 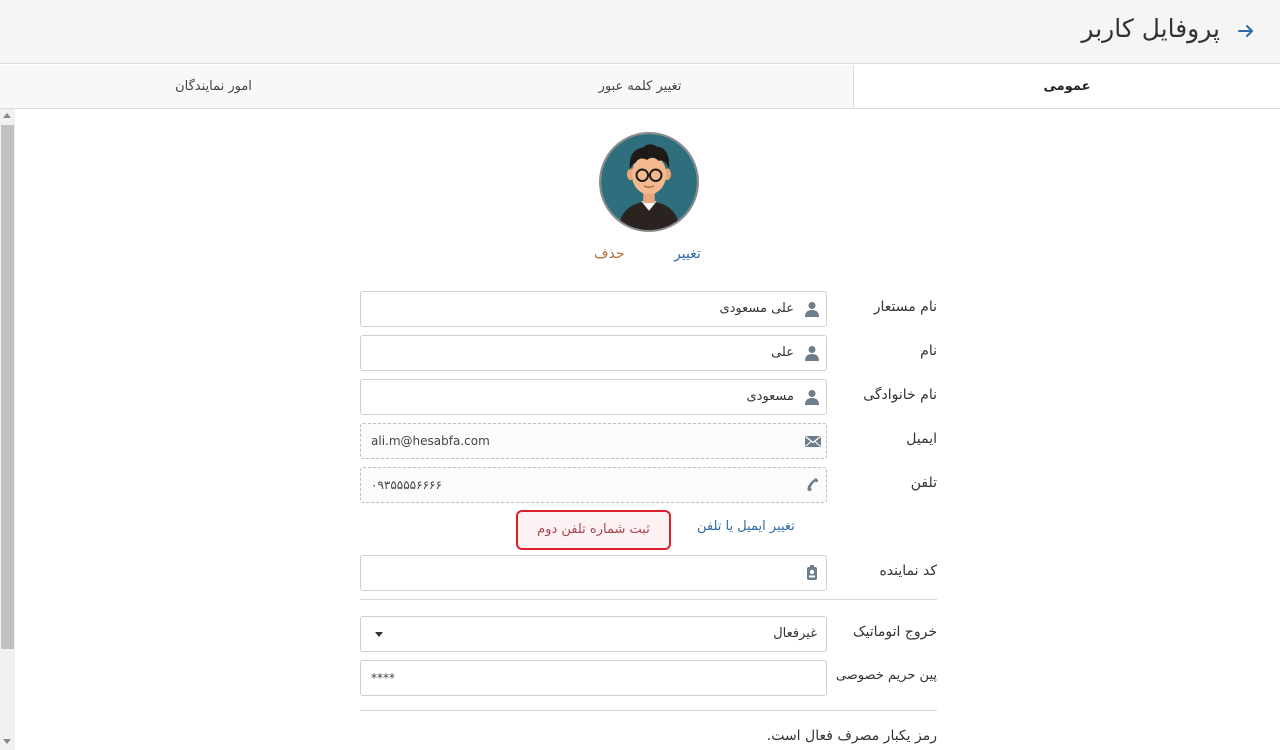 I want to click on last-name-label: نام خانوادگی, so click(x=900, y=395).